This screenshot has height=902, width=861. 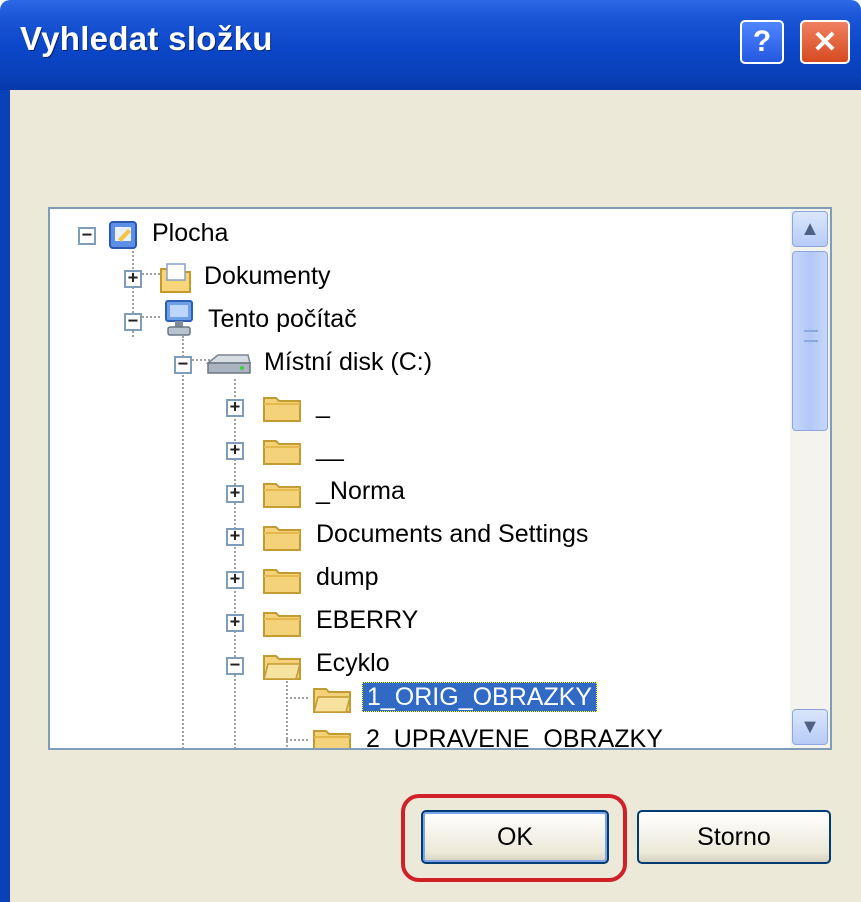 I want to click on title-bar: Vyhledat složku ? ✕, so click(x=430, y=45).